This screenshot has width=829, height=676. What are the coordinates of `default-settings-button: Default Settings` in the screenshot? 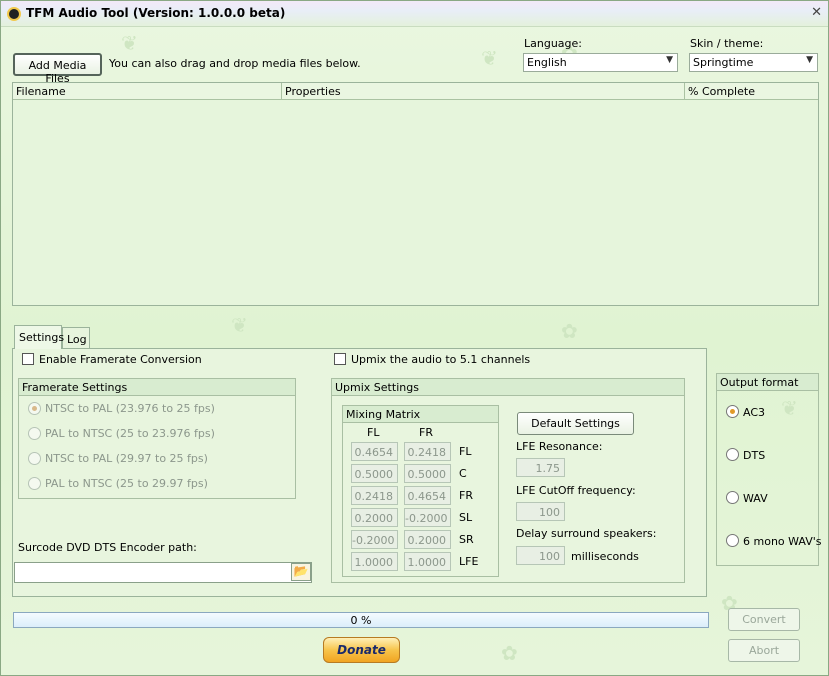 It's located at (575, 423).